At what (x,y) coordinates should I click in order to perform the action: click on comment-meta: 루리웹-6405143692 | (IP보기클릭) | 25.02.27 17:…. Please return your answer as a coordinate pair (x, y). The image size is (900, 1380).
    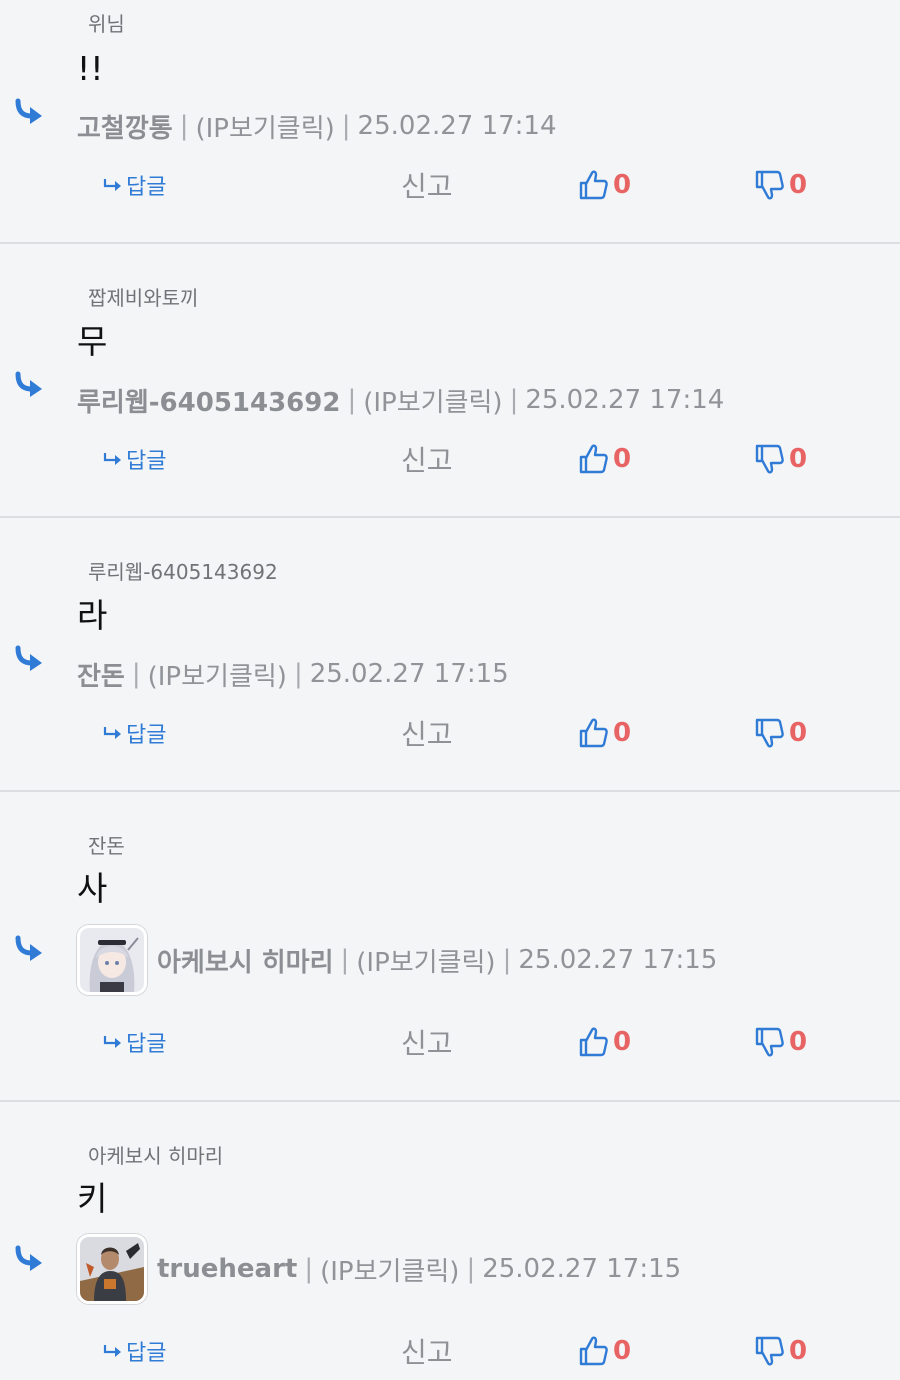
    Looking at the image, I should click on (400, 400).